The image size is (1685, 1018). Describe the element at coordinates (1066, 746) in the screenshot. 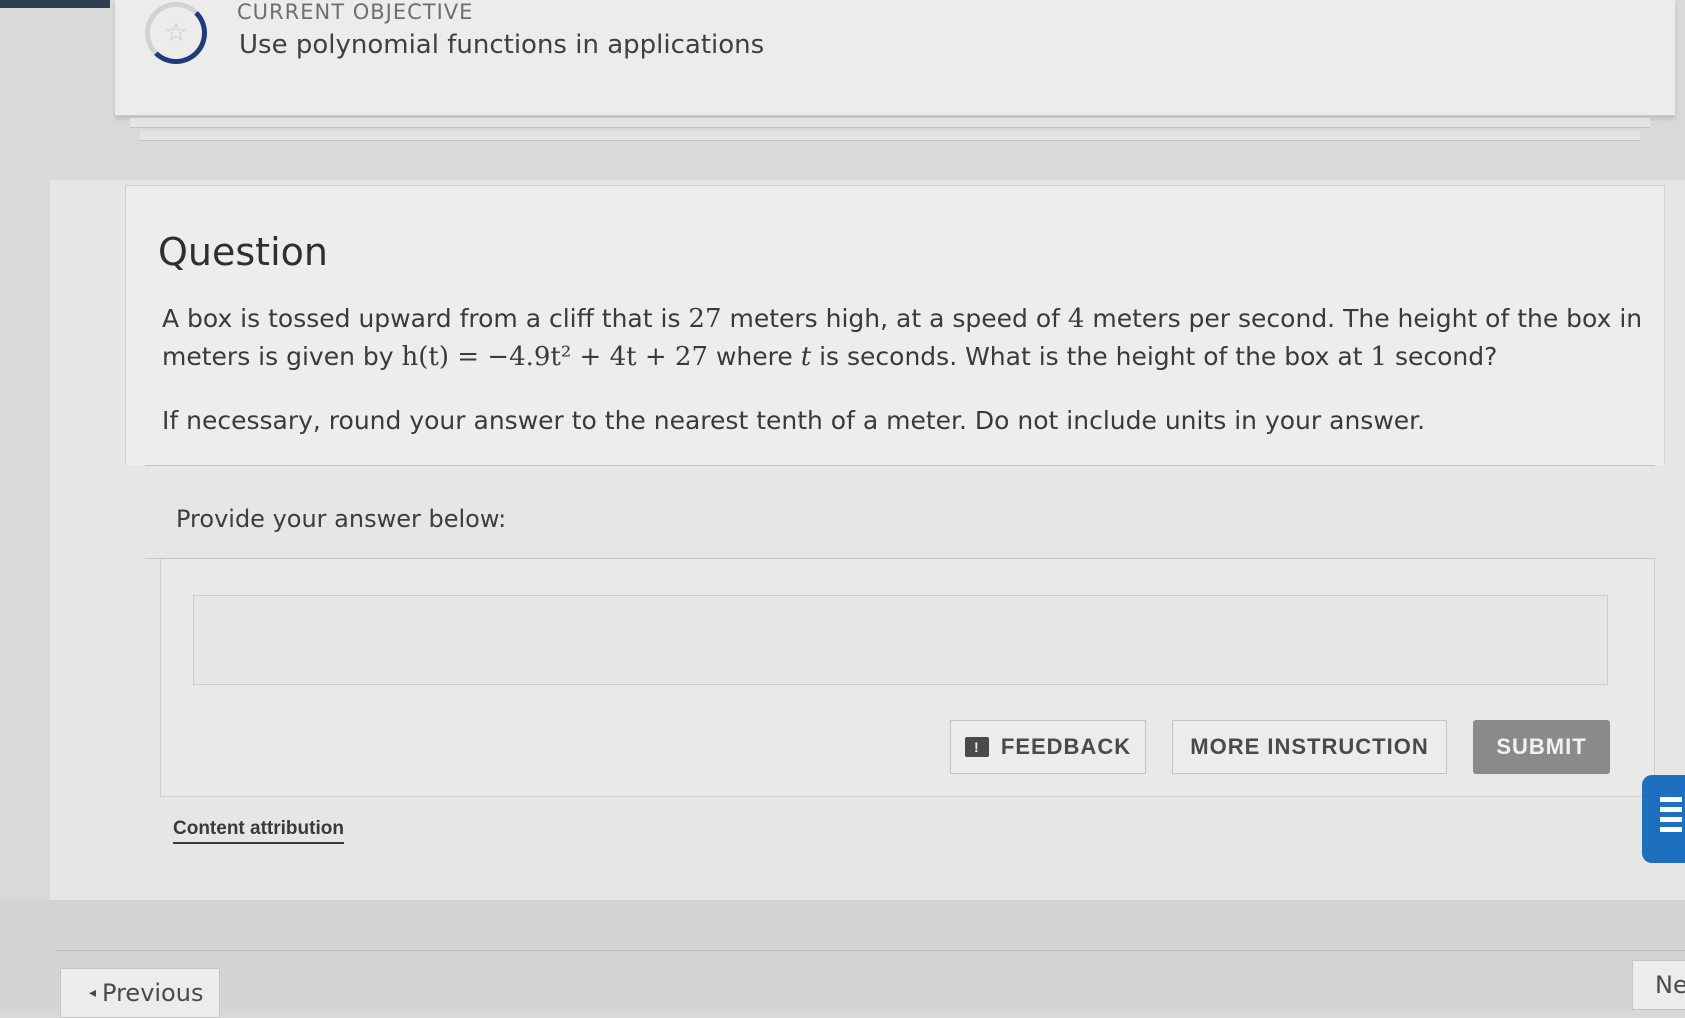

I see `feedback-label: FEEDBACK` at that location.